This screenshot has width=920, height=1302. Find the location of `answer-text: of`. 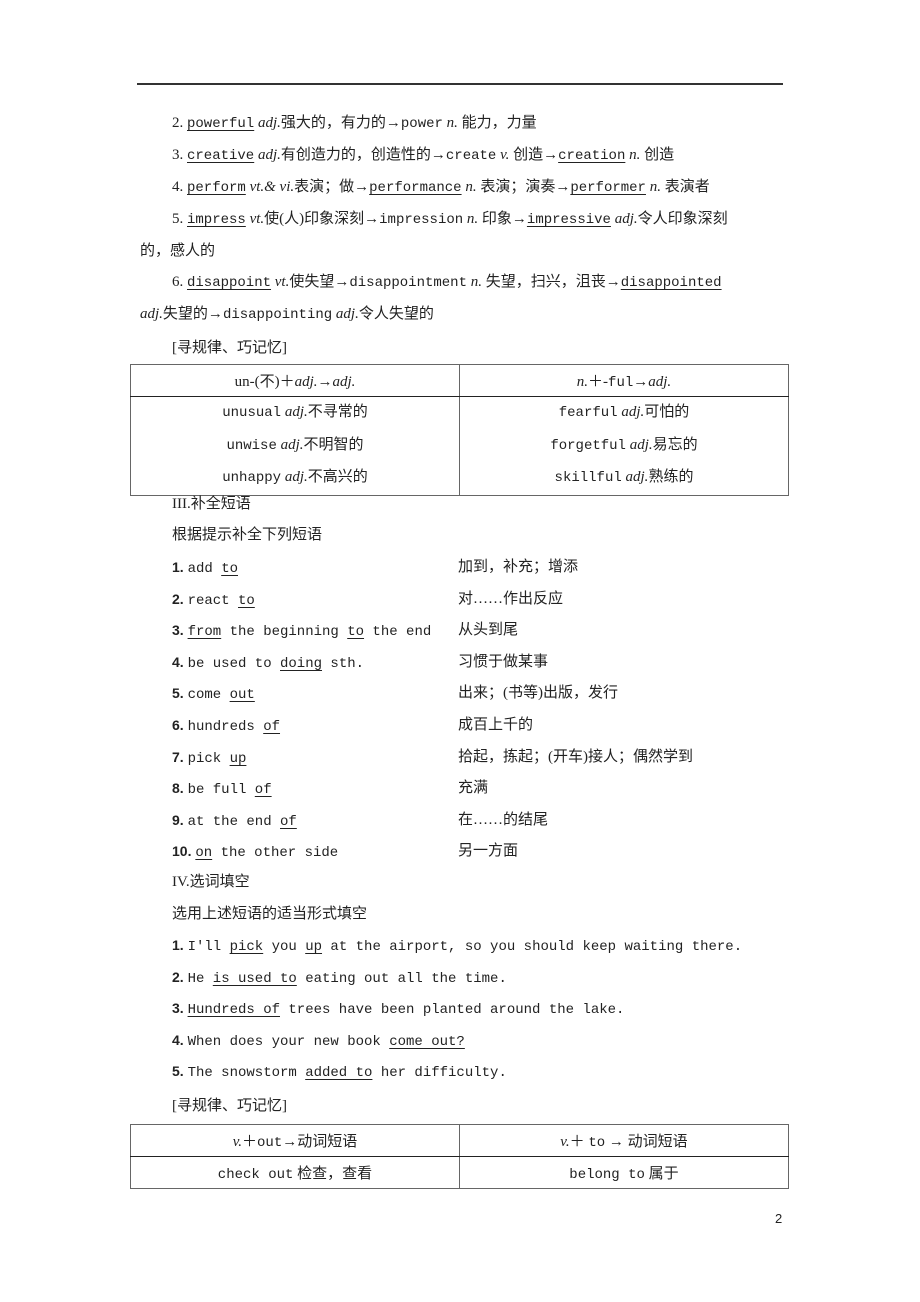

answer-text: of is located at coordinates (263, 790).